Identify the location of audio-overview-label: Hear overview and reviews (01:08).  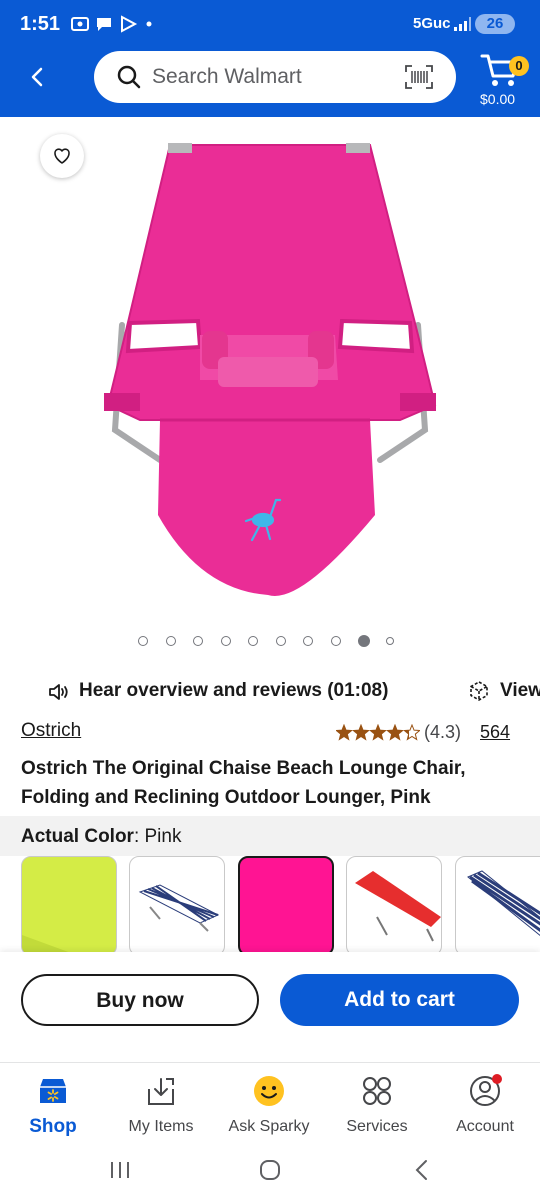
(233, 691).